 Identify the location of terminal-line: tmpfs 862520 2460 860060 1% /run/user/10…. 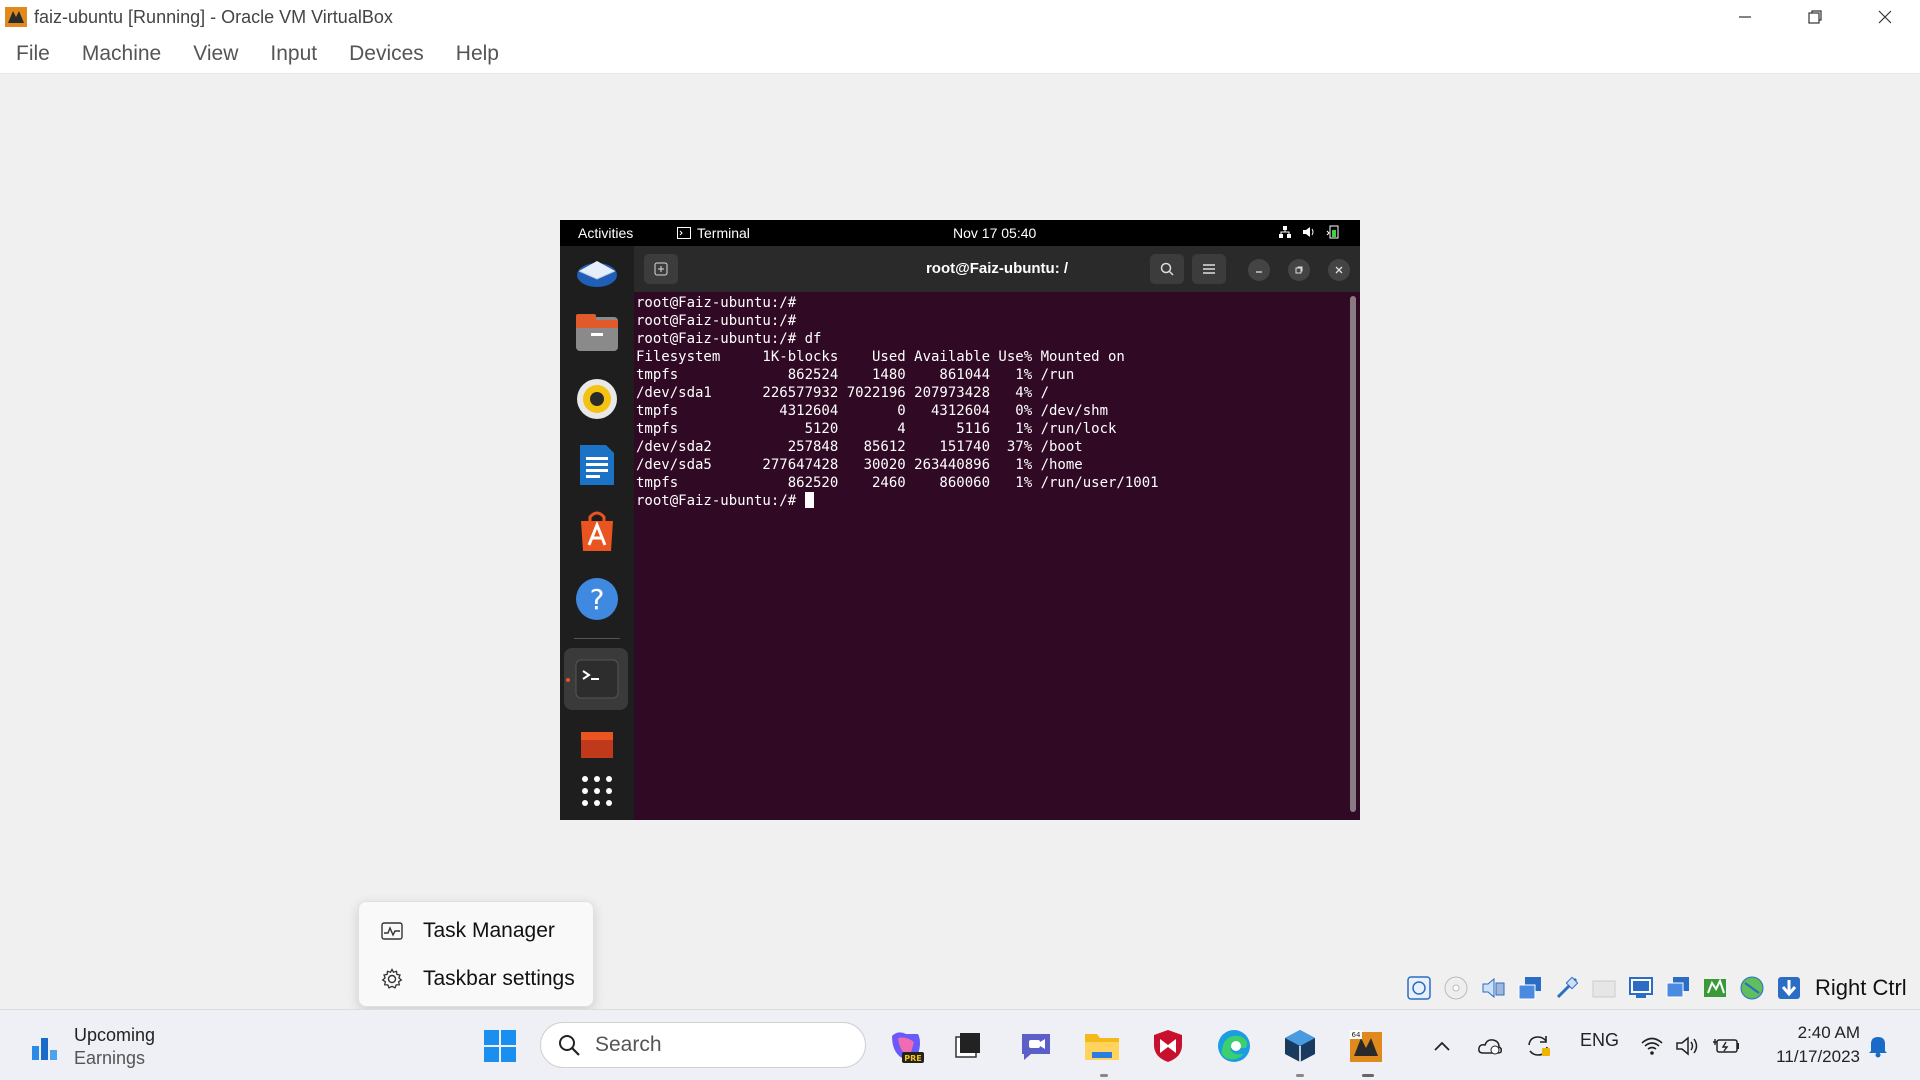
(897, 483).